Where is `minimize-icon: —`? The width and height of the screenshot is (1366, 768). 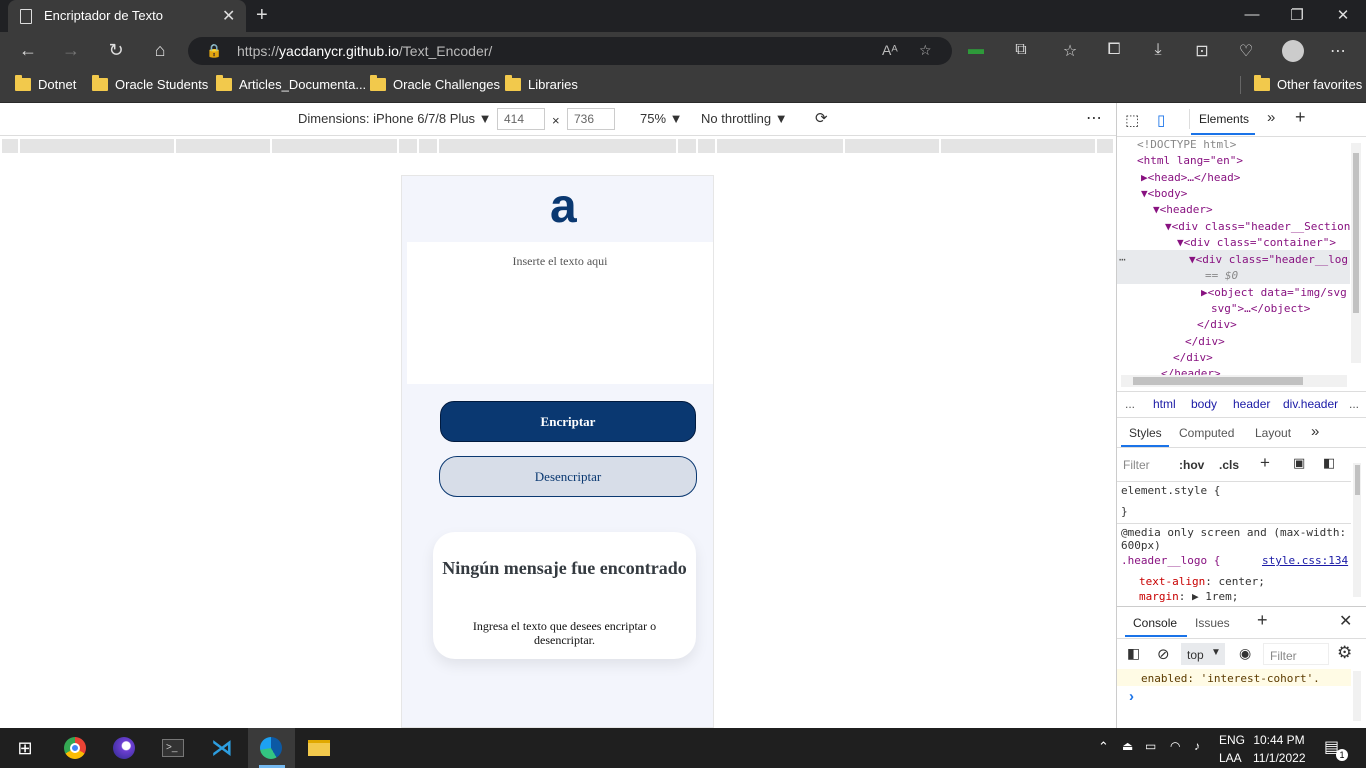 minimize-icon: — is located at coordinates (1252, 14).